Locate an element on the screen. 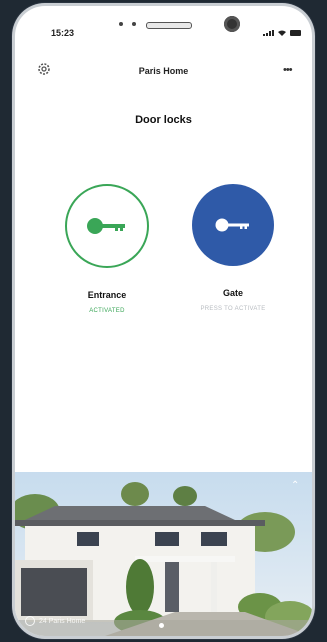 Image resolution: width=327 pixels, height=642 pixels. lock-name: Gate is located at coordinates (232, 293).